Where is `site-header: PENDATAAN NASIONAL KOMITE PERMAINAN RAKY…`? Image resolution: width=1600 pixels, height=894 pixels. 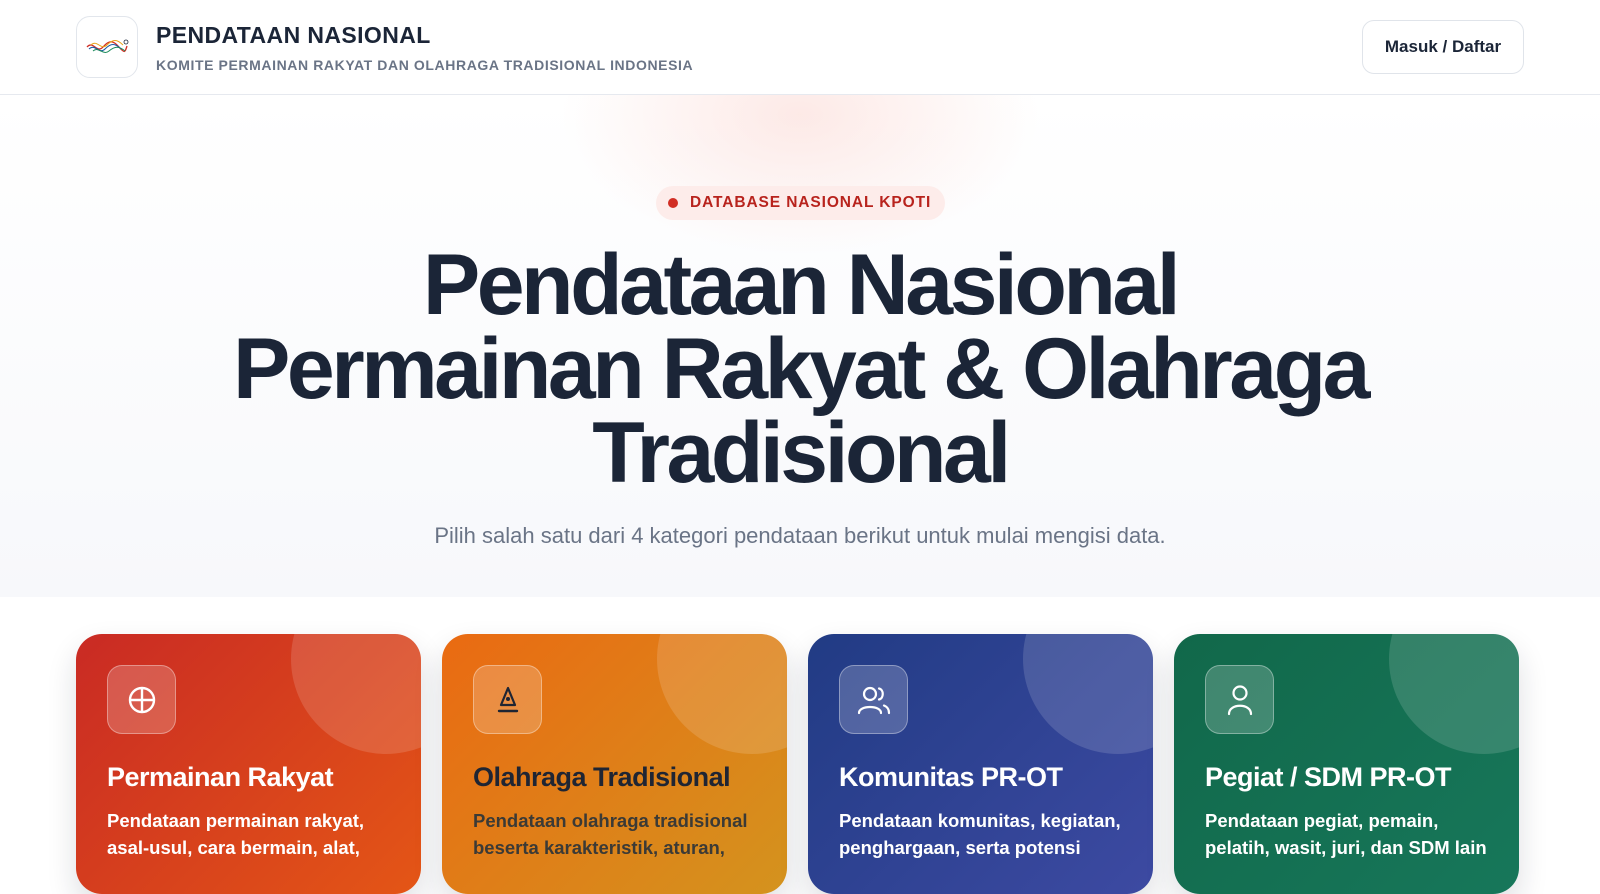
site-header: PENDATAAN NASIONAL KOMITE PERMAINAN RAKY… is located at coordinates (800, 47).